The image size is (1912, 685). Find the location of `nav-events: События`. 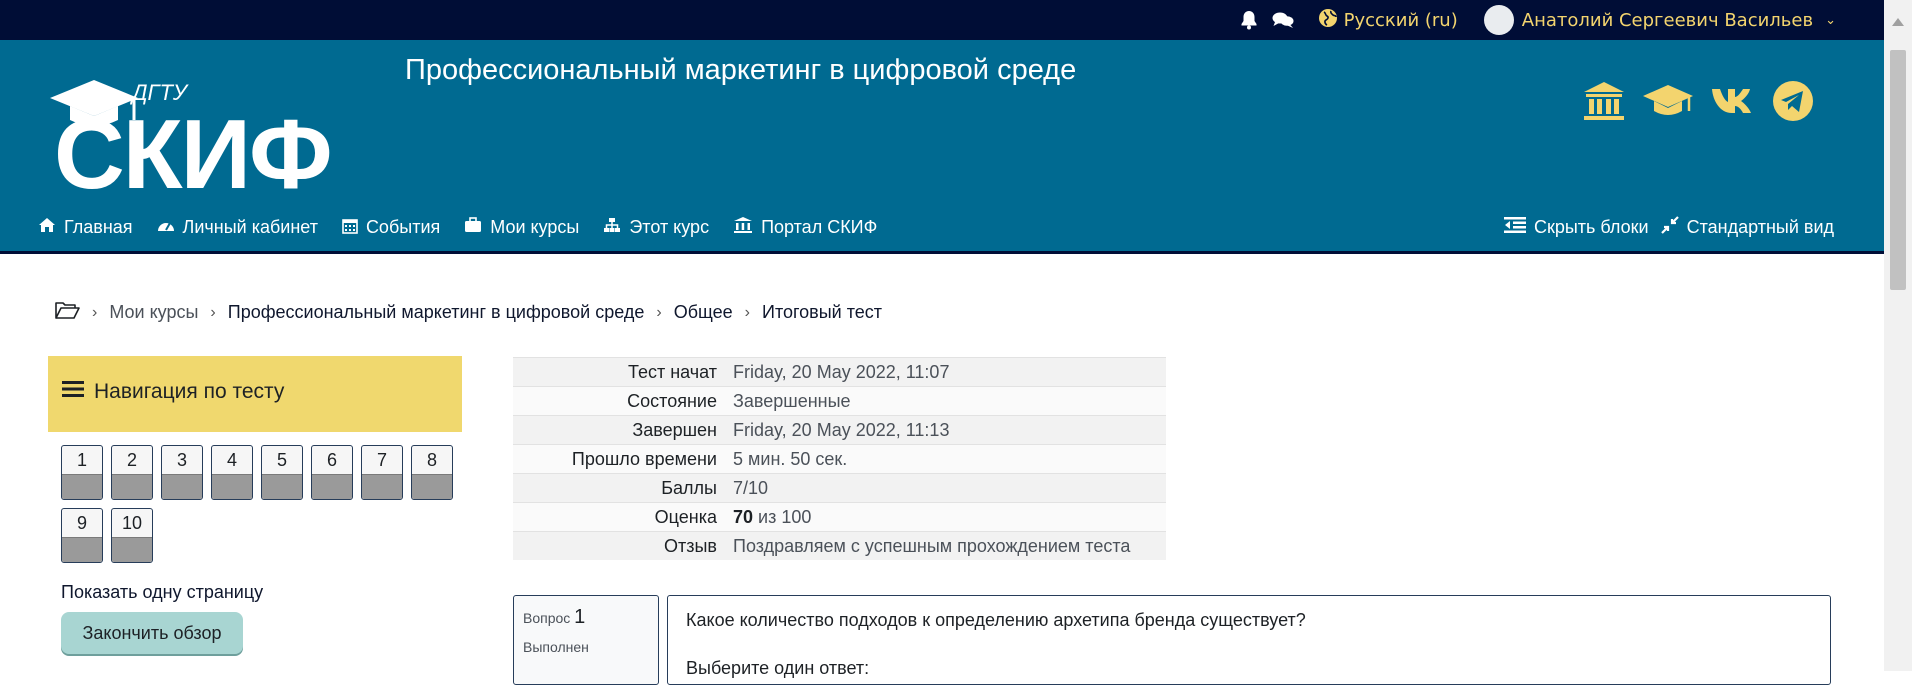

nav-events: События is located at coordinates (391, 228).